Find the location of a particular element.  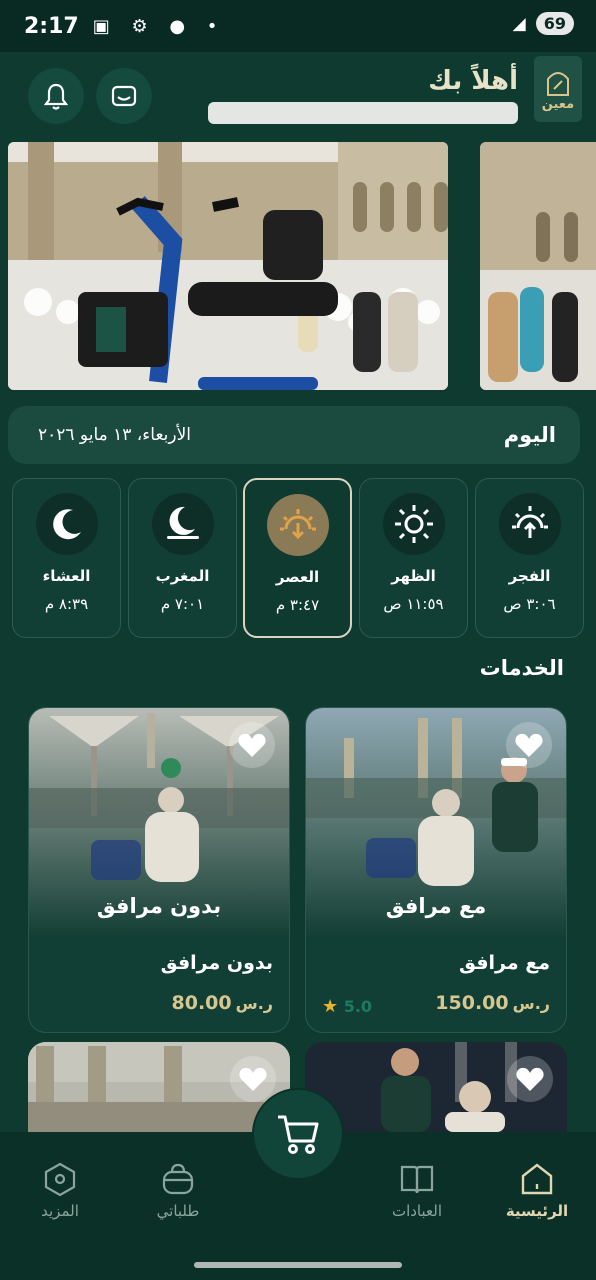

service-image: مع مرافق is located at coordinates (436, 824).